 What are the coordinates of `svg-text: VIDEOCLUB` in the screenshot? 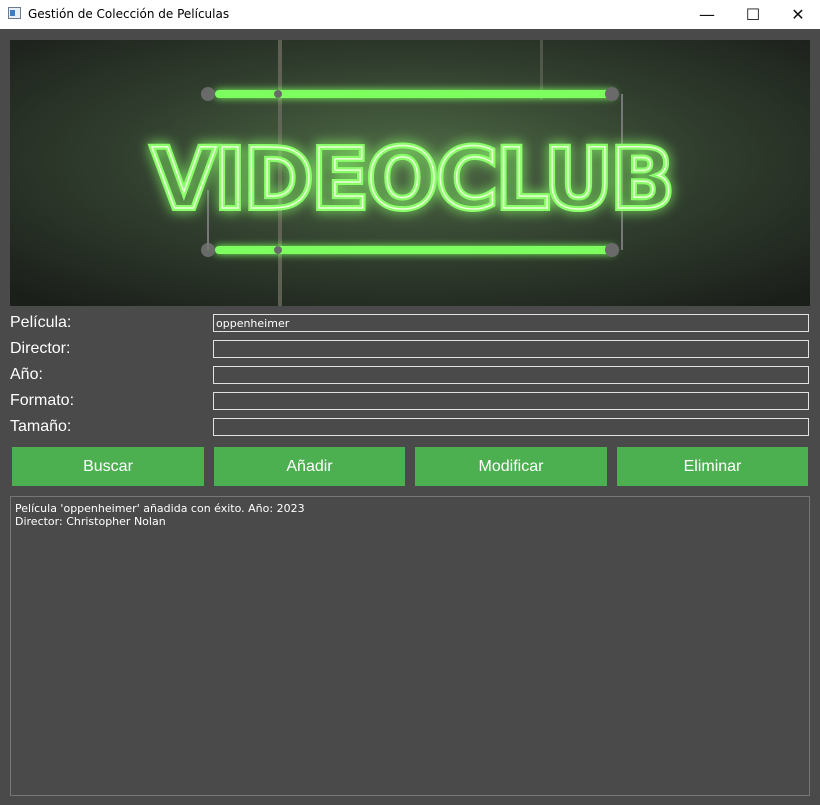 It's located at (411, 179).